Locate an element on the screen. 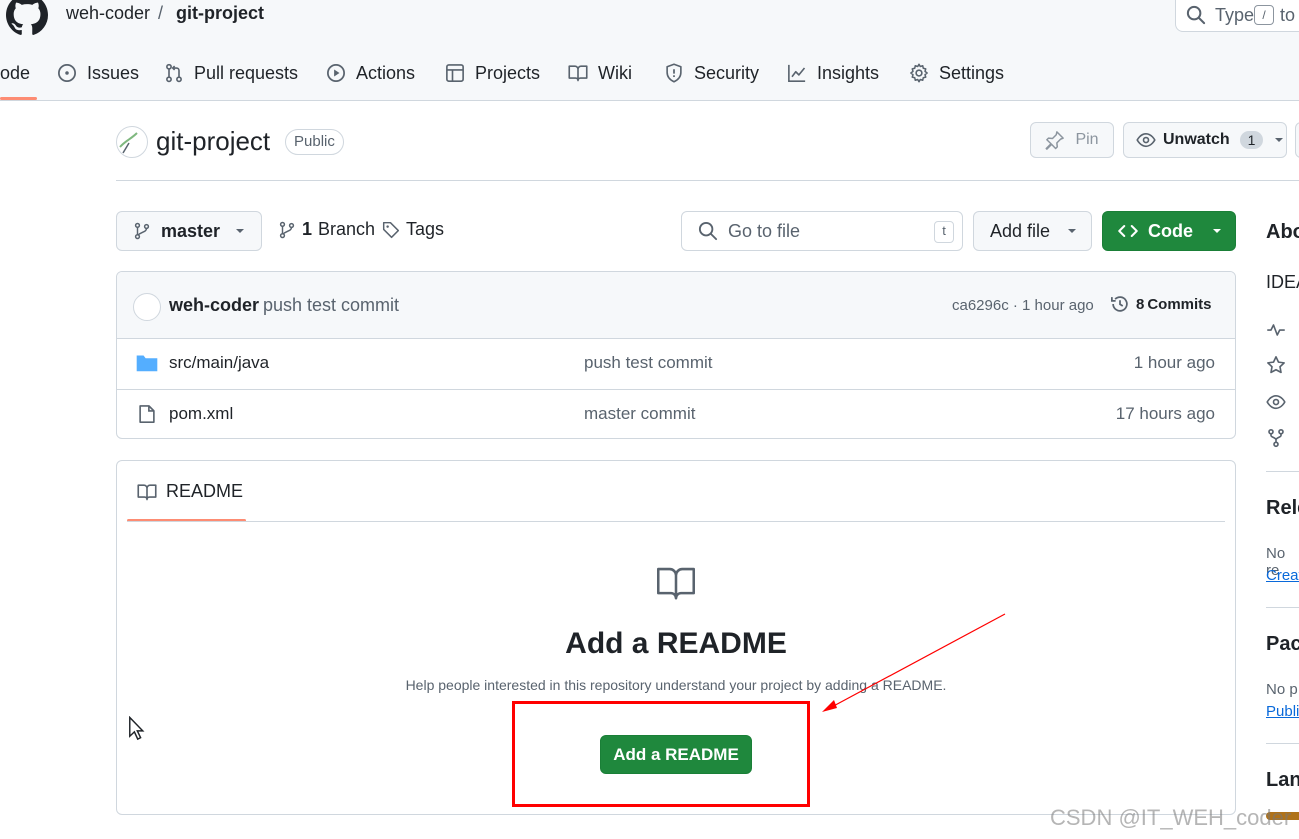 This screenshot has height=839, width=1299. fork-icon is located at coordinates (1276, 438).